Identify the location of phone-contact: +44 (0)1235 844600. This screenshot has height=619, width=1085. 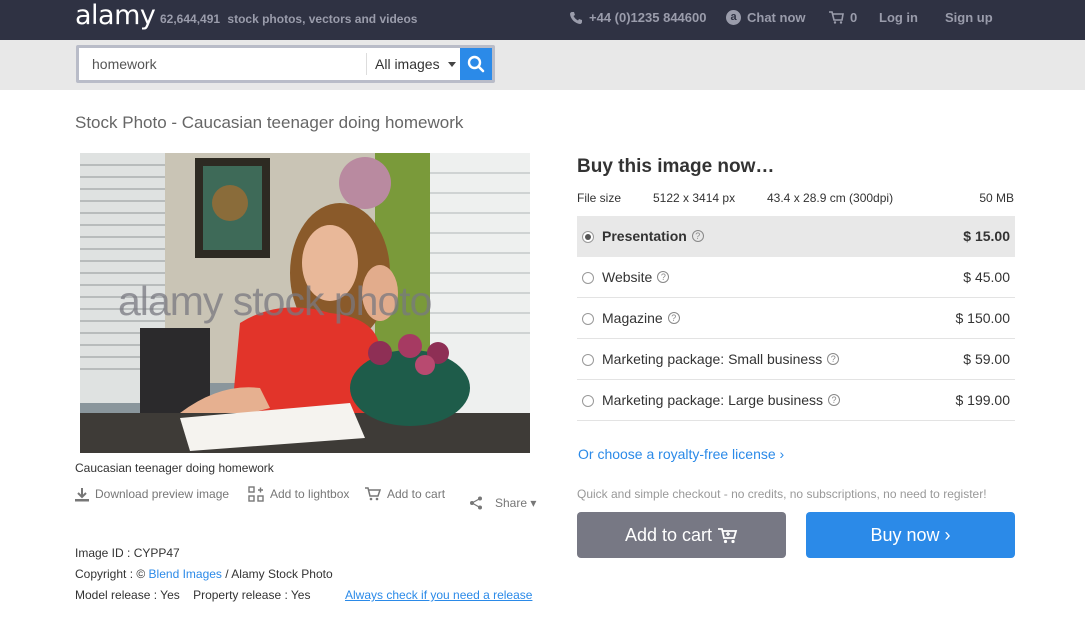
(637, 17).